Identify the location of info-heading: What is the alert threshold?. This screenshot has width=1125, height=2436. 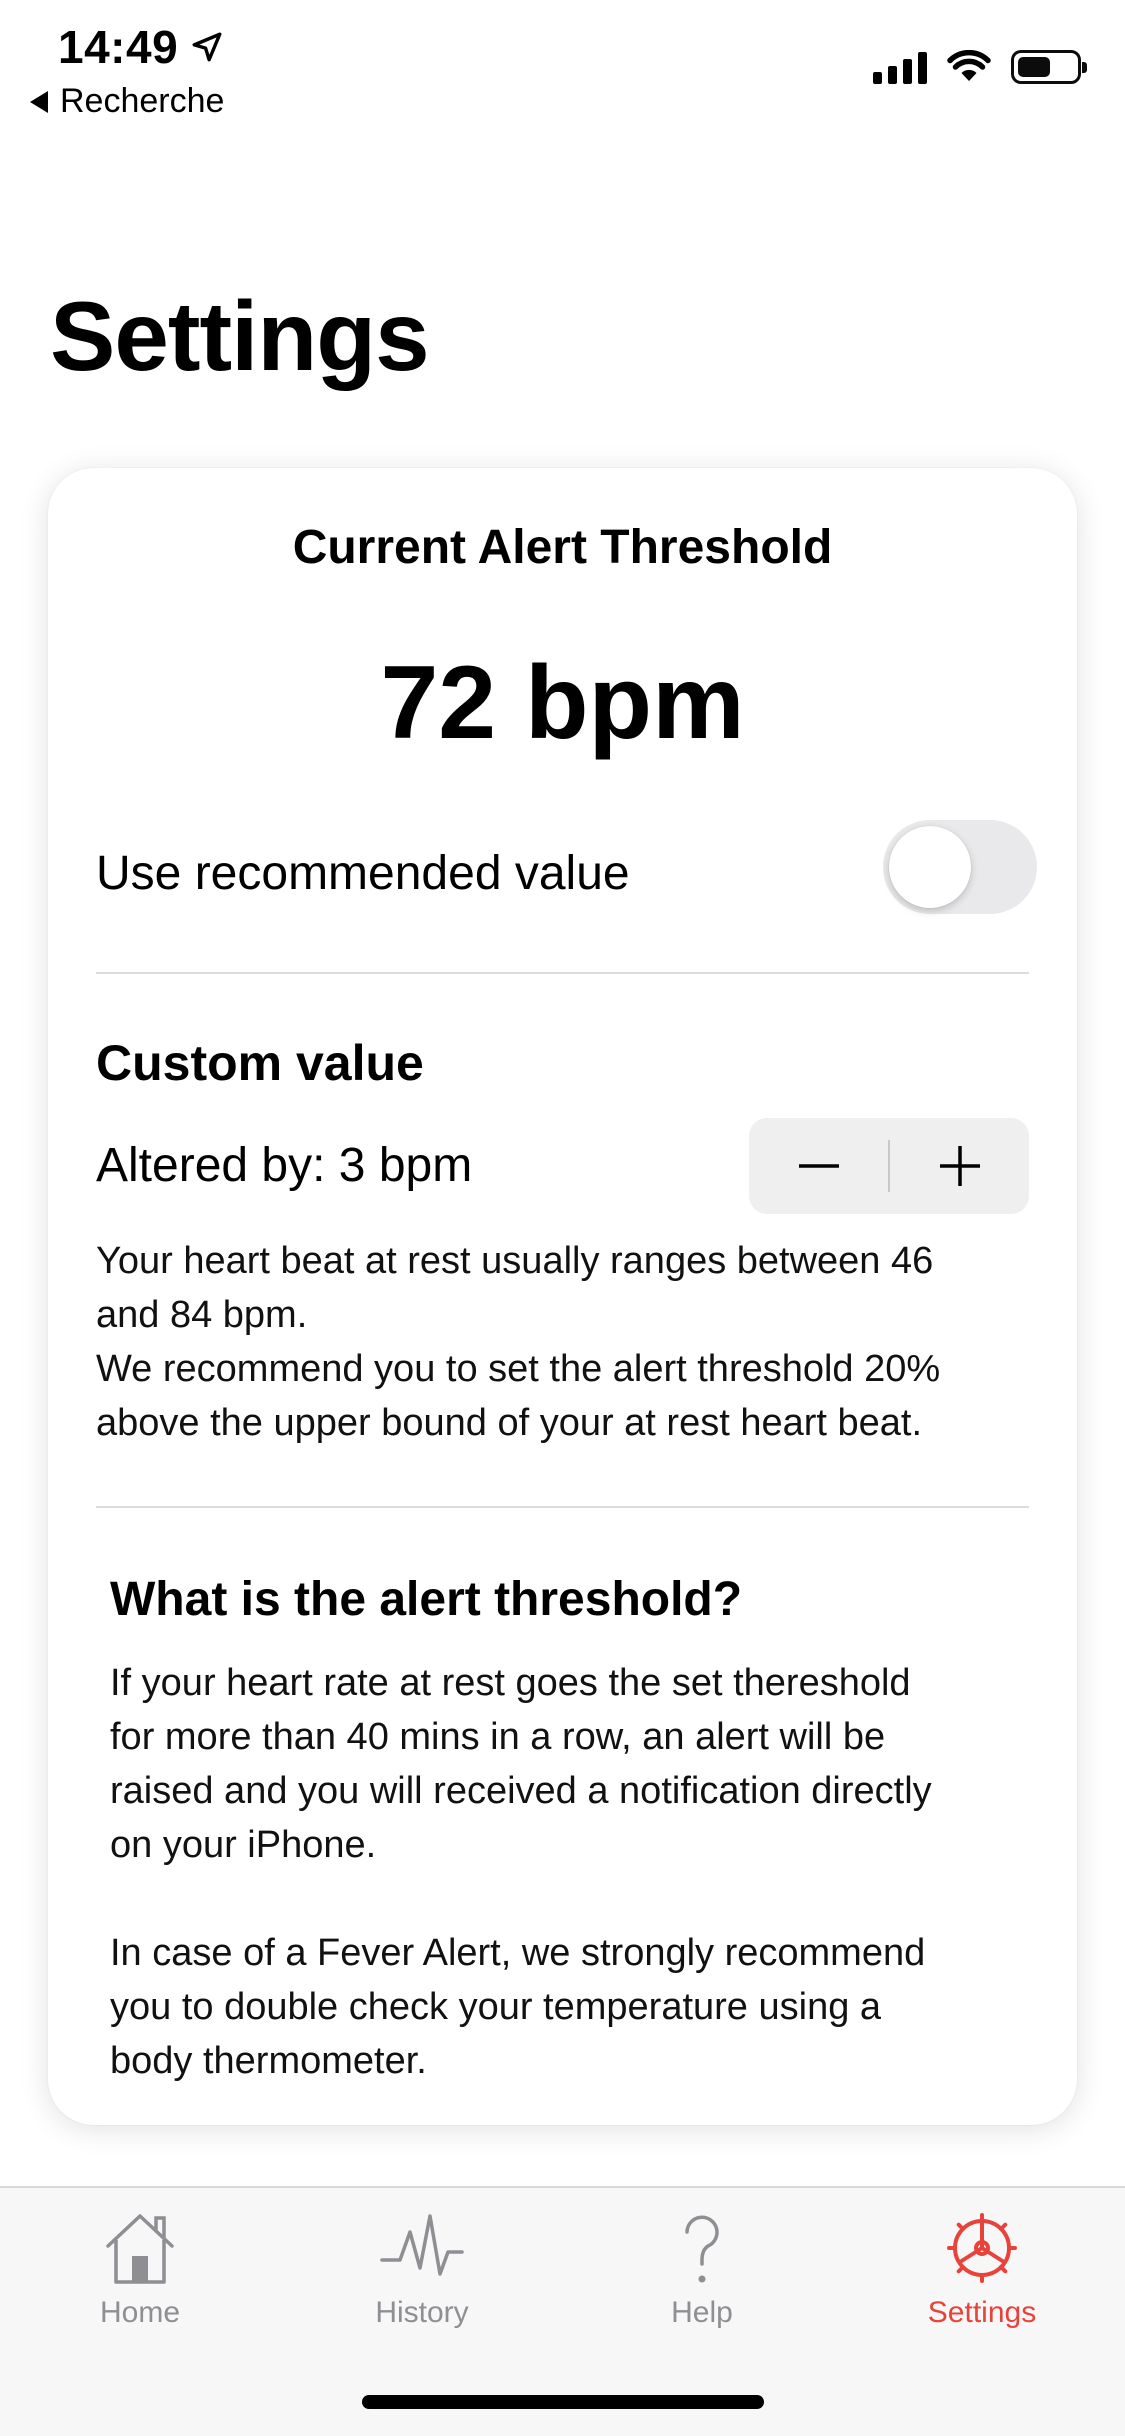
(426, 1599).